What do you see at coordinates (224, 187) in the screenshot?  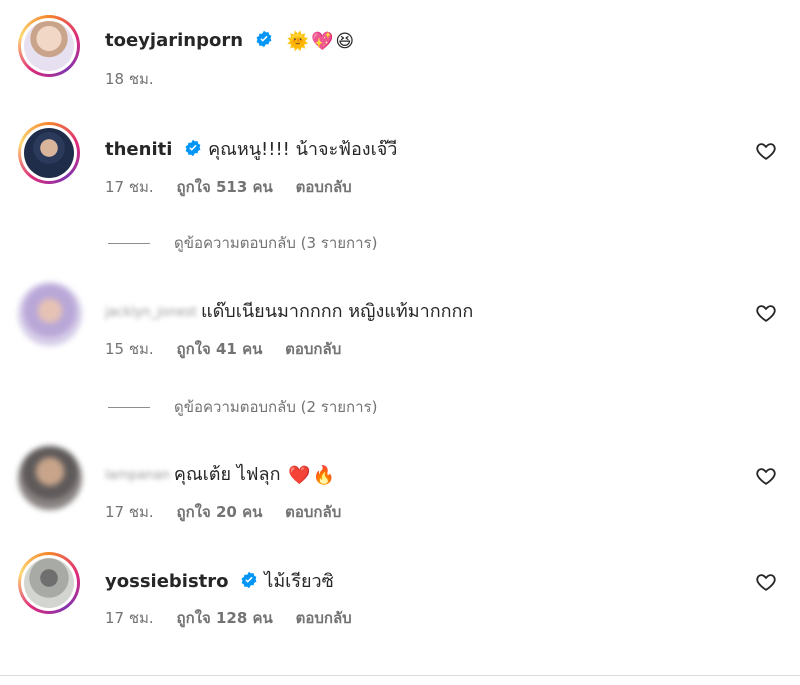 I see `like-count: ถูกใจ 513 คน` at bounding box center [224, 187].